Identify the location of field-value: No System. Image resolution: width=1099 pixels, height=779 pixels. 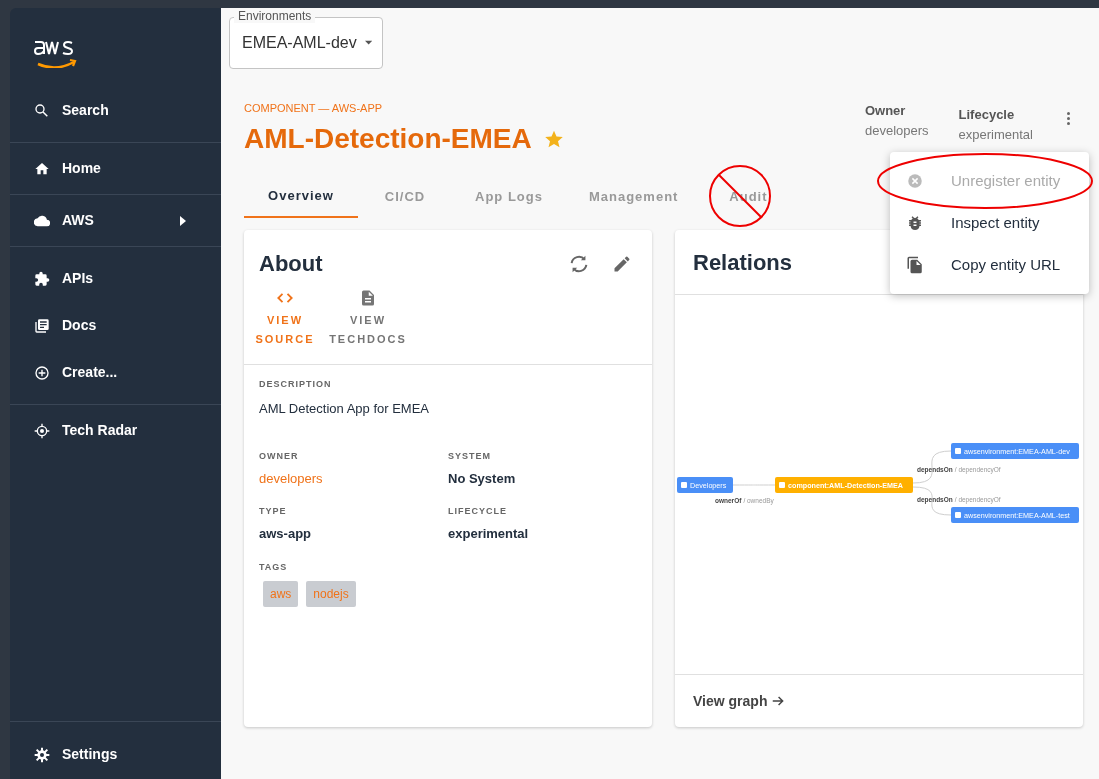
(482, 478).